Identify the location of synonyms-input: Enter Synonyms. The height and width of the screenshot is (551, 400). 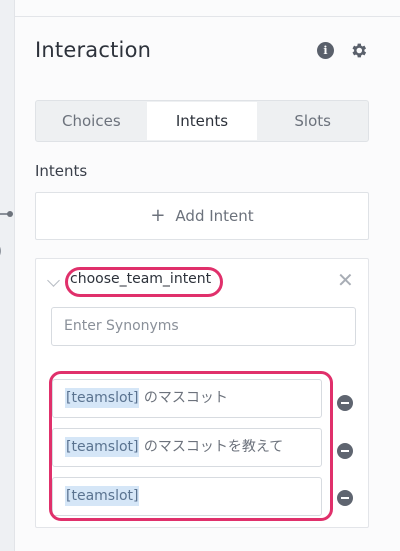
(203, 326).